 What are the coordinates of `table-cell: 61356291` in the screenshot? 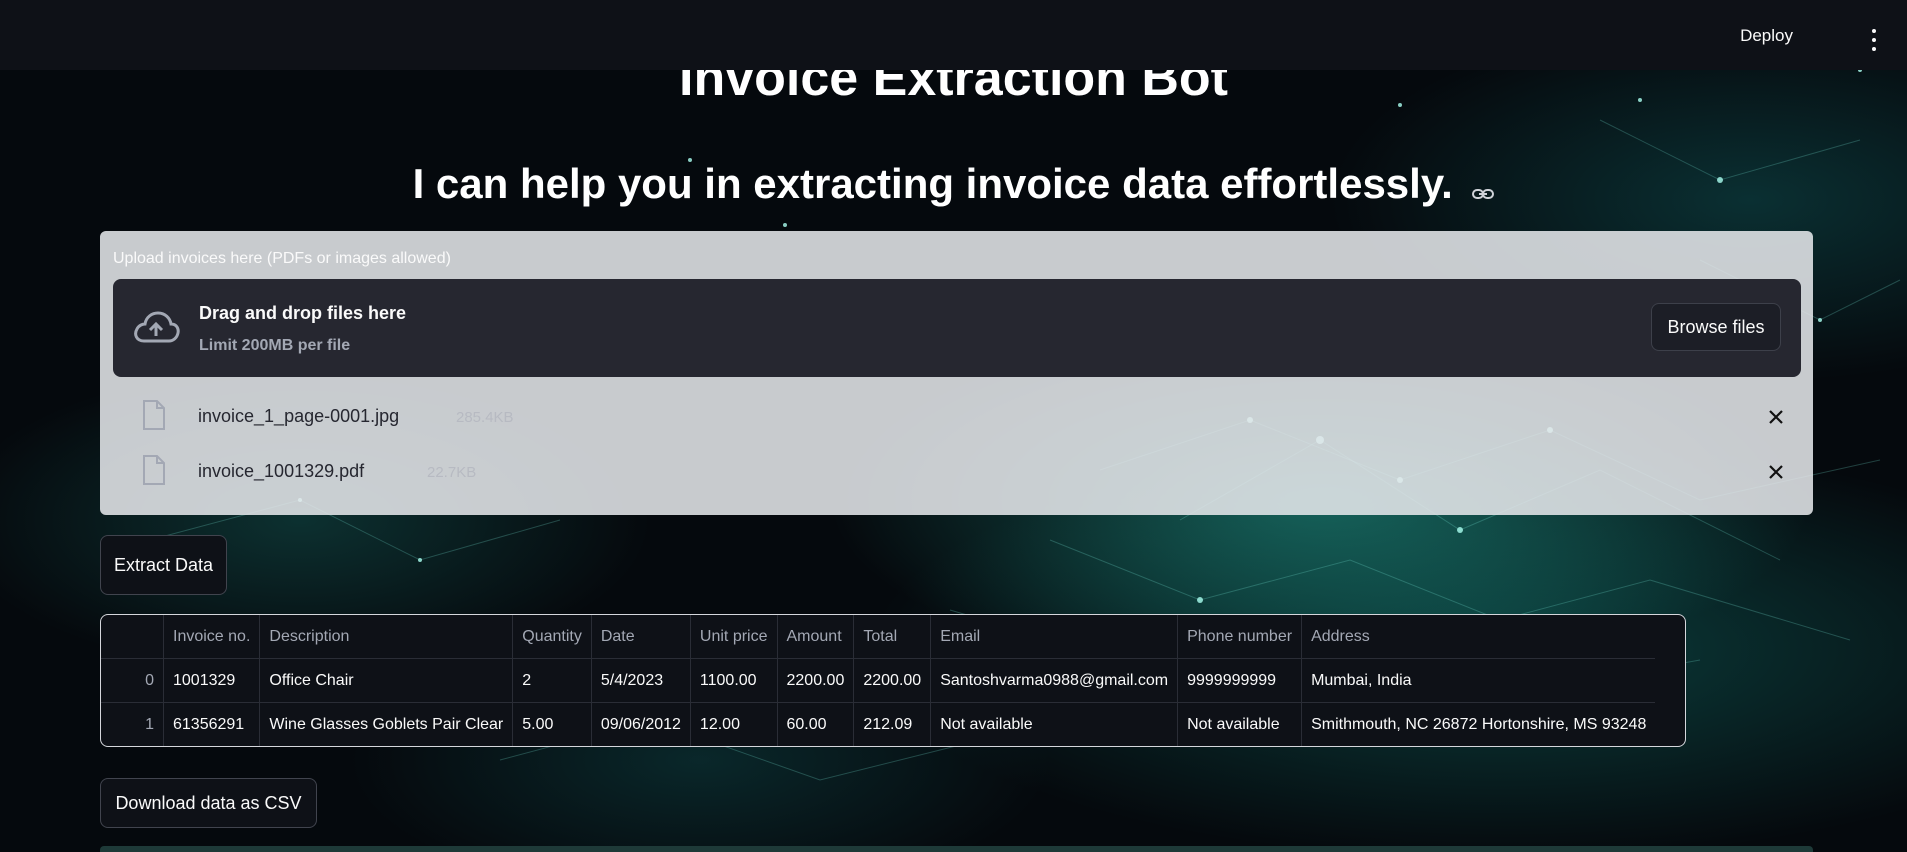 It's located at (212, 724).